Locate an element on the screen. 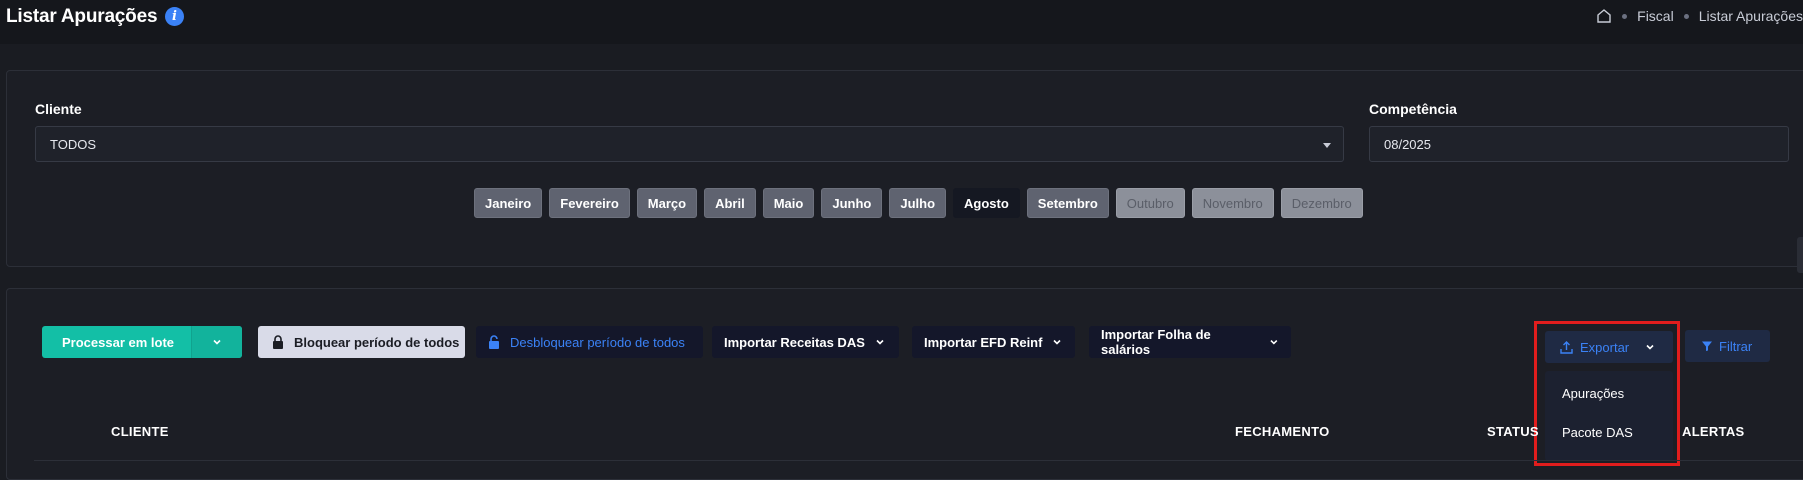 The image size is (1803, 480). importar-folha-salarios-label: Importar Folha de salários is located at coordinates (1156, 342).